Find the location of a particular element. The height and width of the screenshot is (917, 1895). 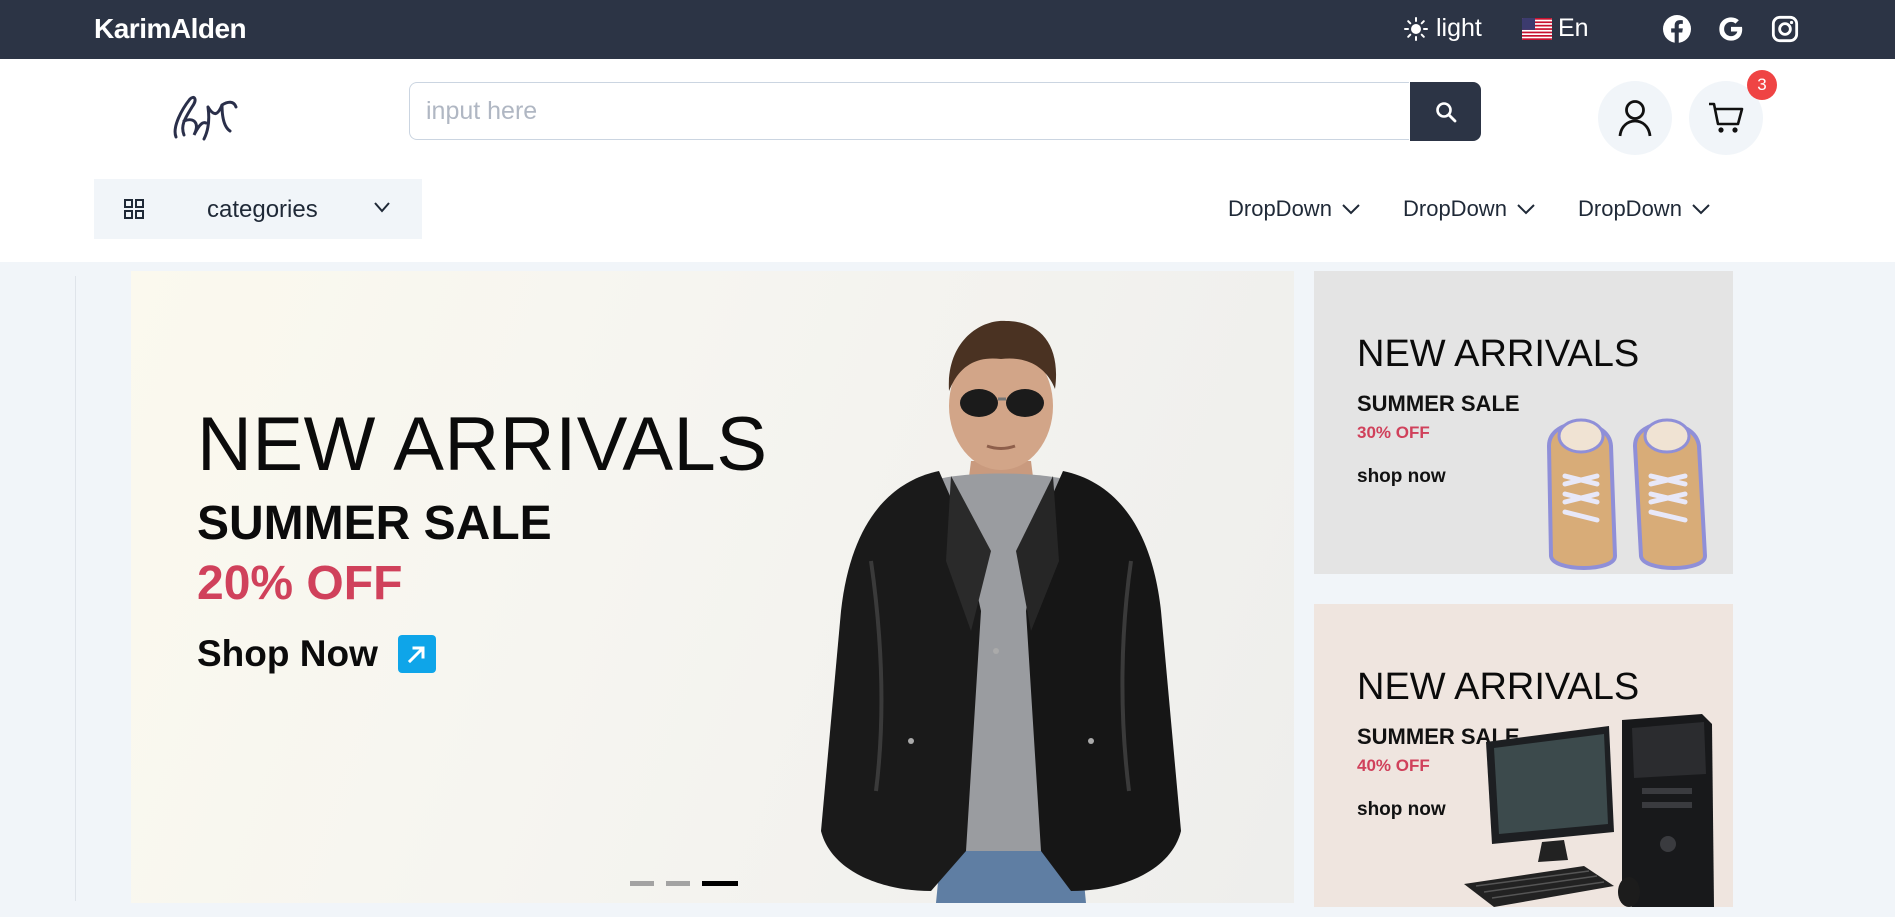

hero-discount: 20% OFF is located at coordinates (300, 583).